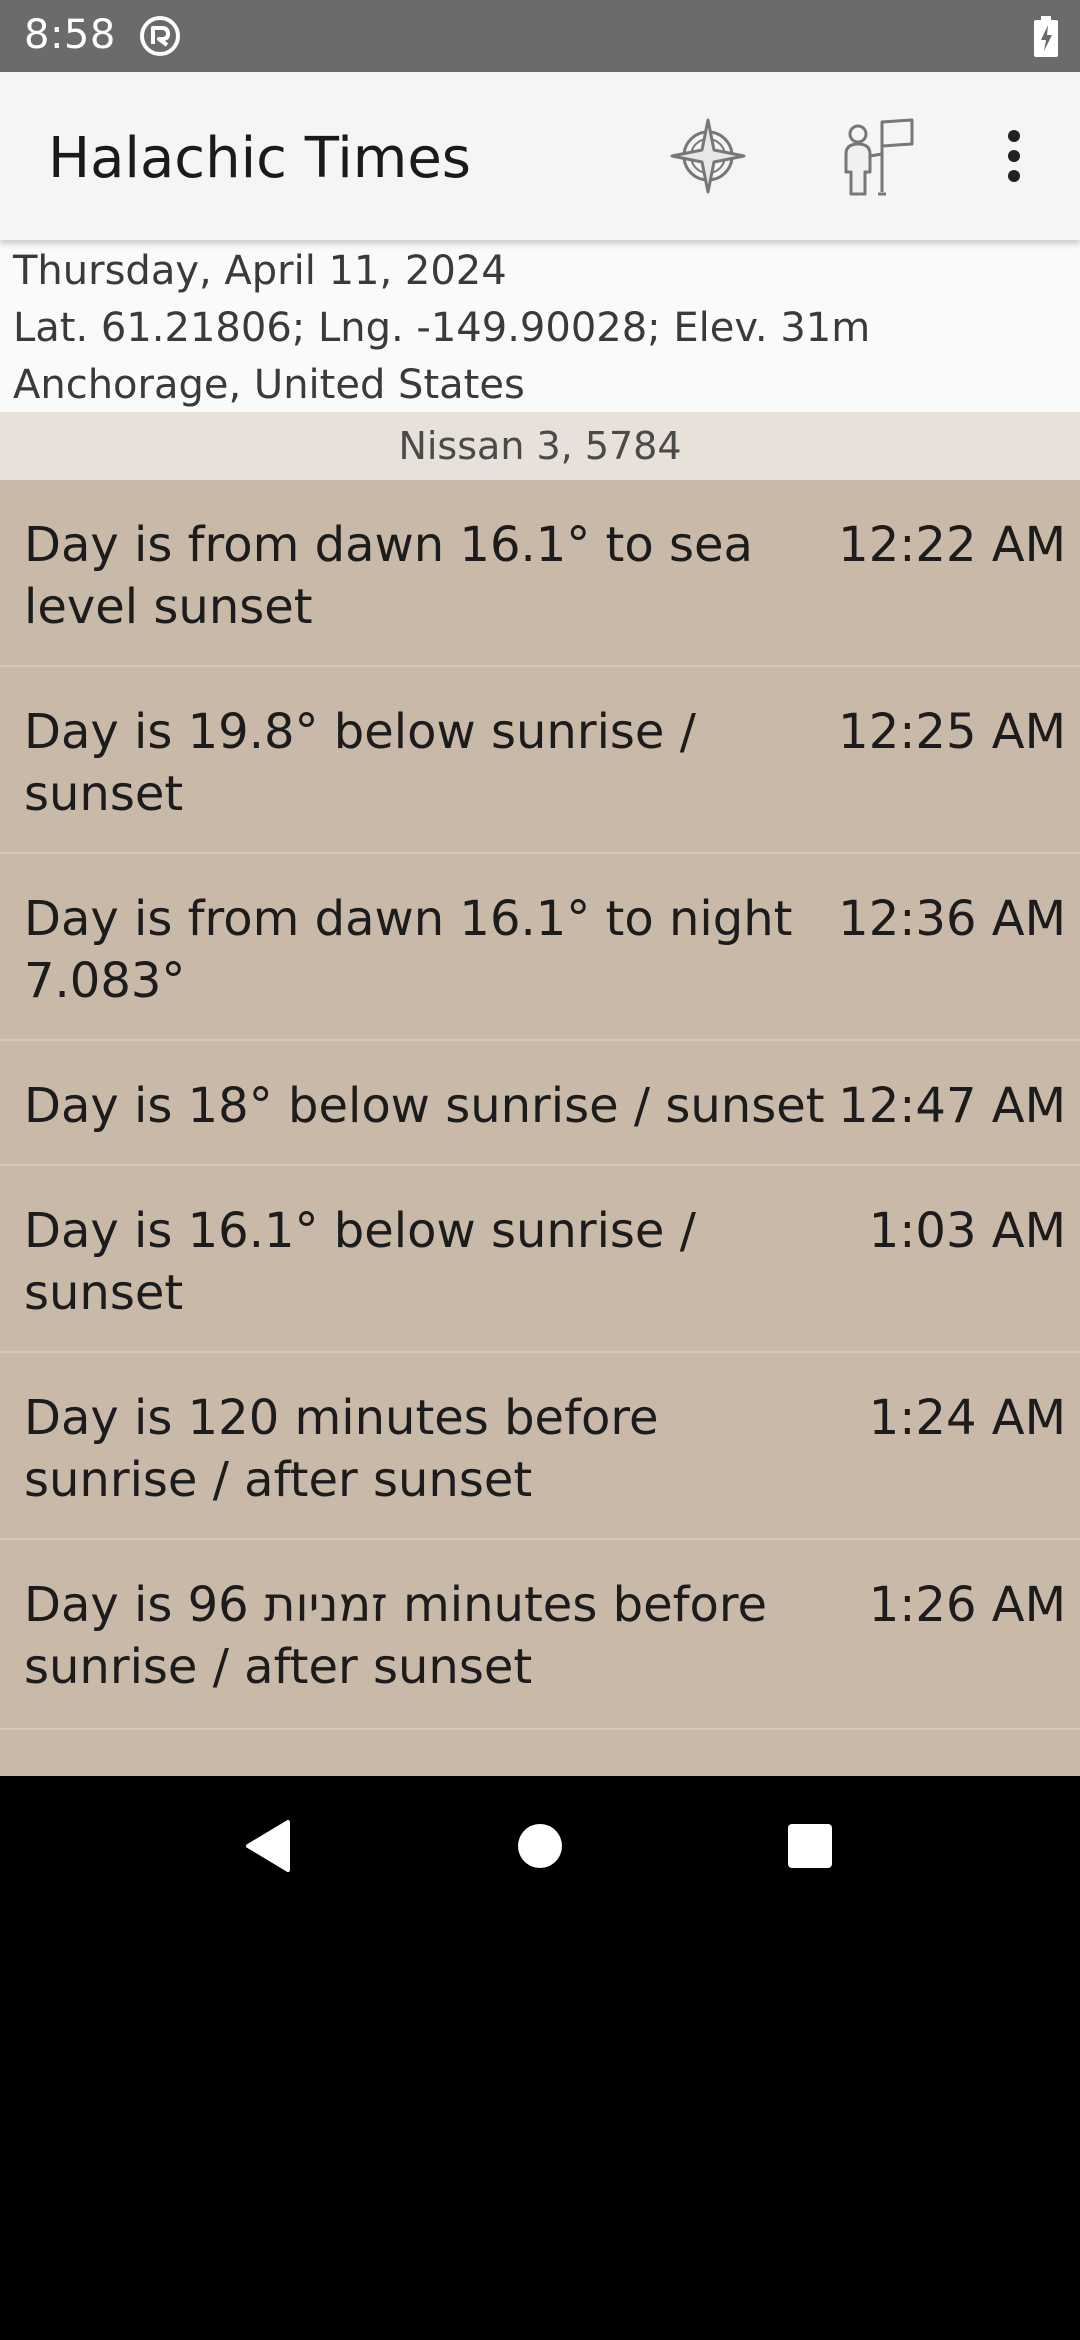  What do you see at coordinates (967, 1418) in the screenshot?
I see `item-time: 1:24 AM` at bounding box center [967, 1418].